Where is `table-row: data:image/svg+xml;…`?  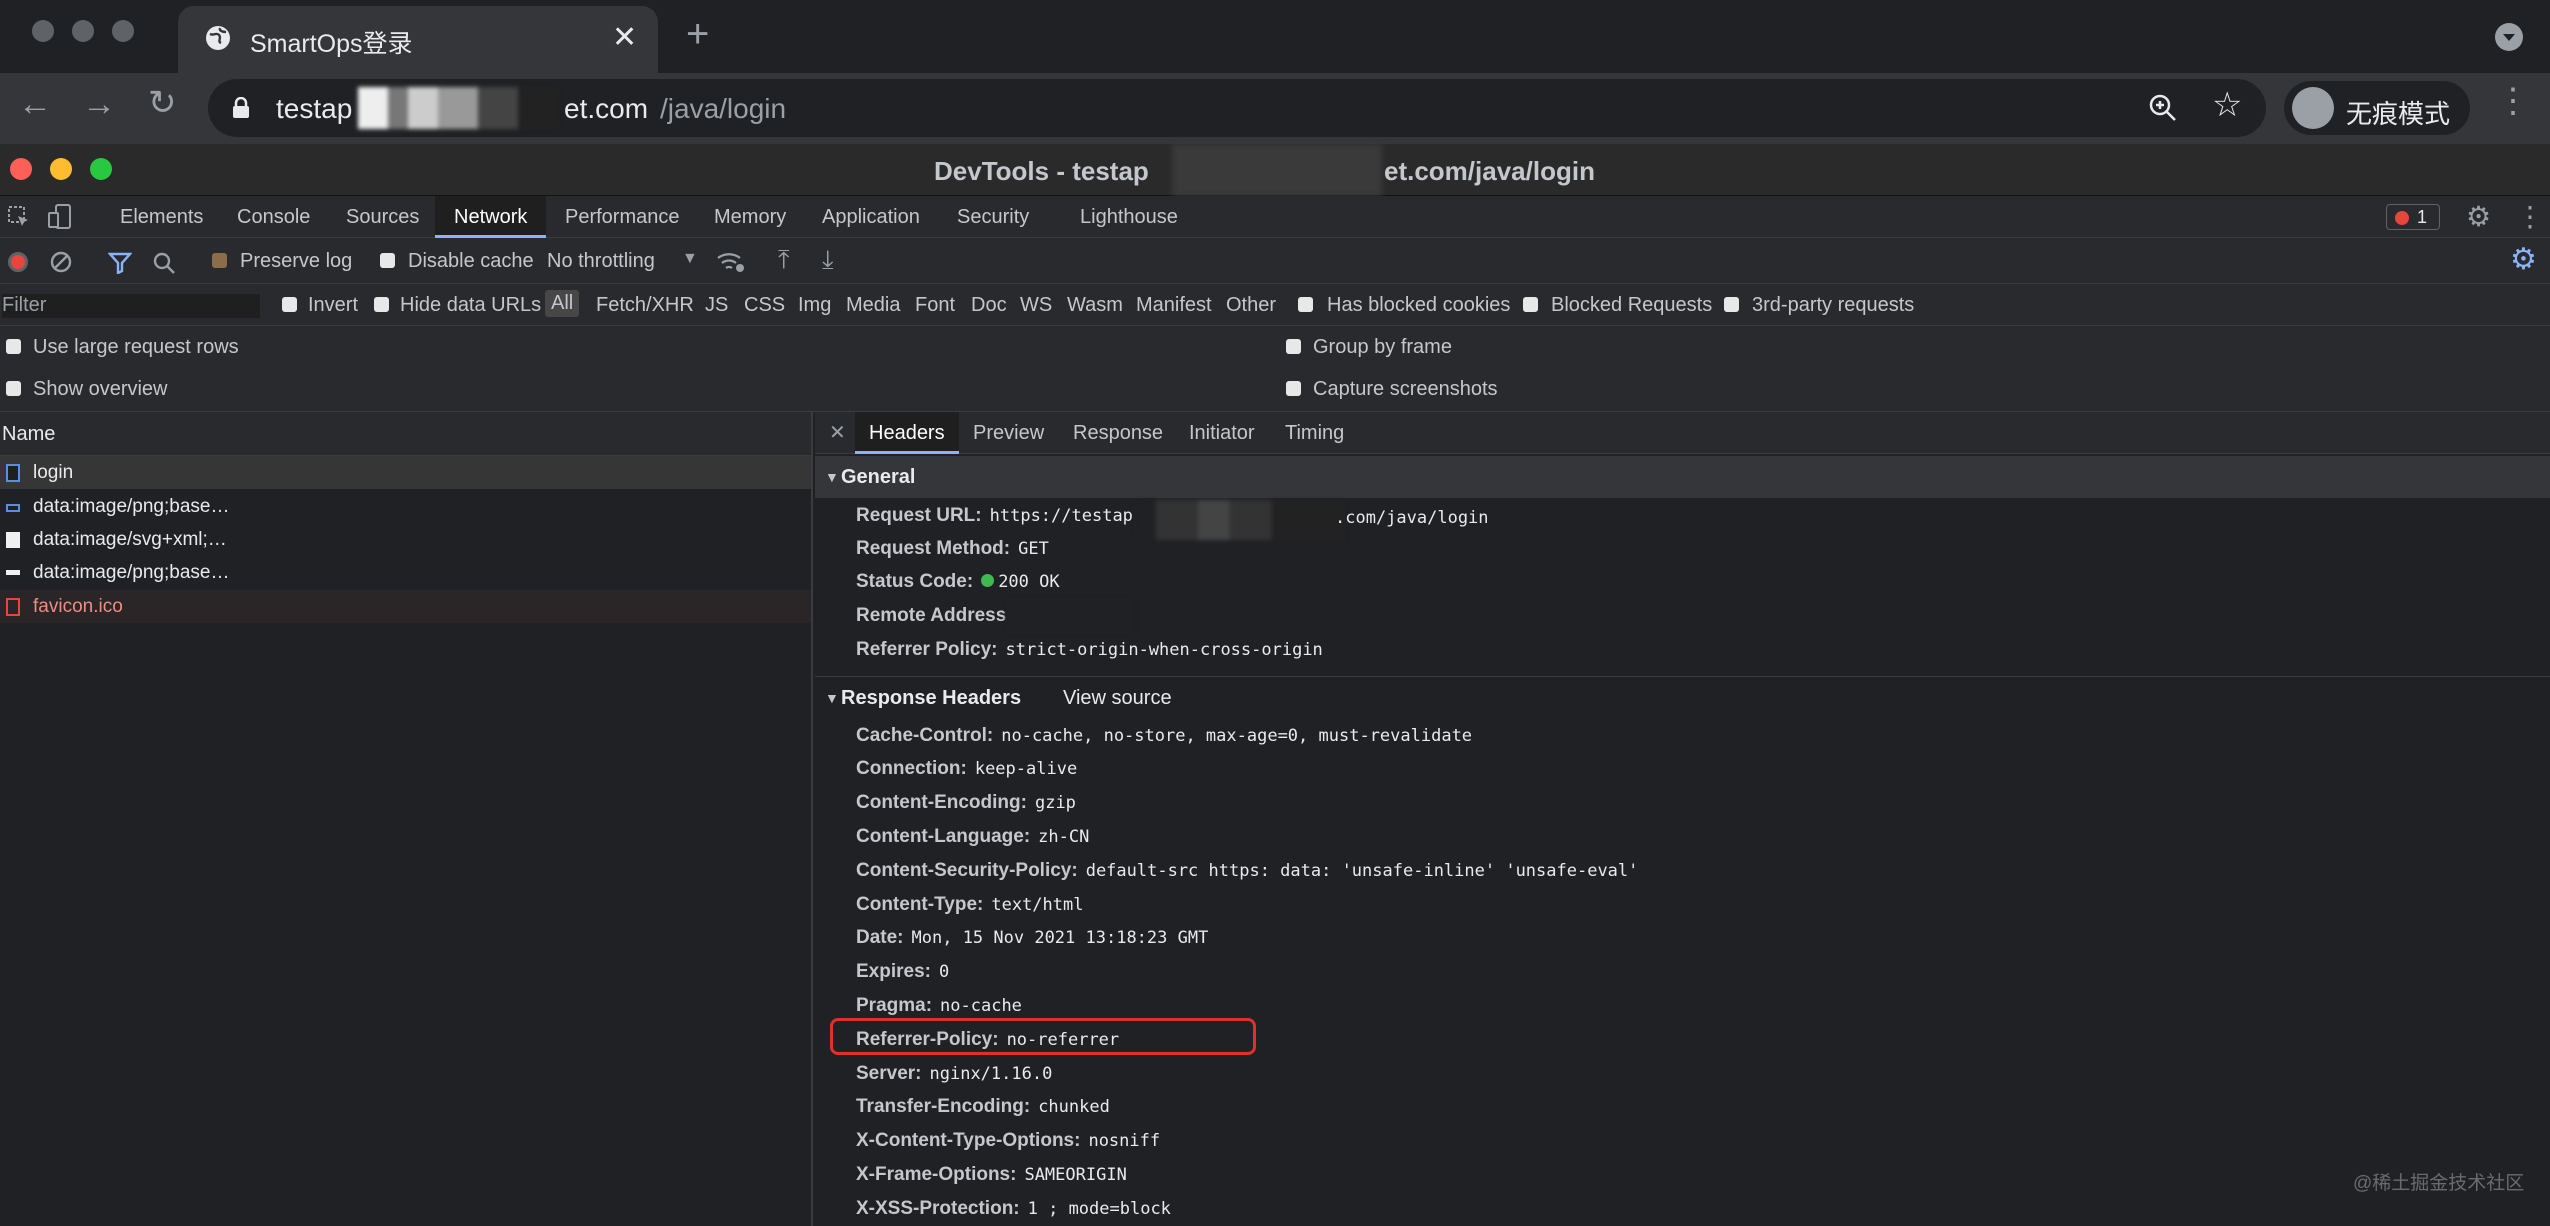
table-row: data:image/svg+xml;… is located at coordinates (405, 539).